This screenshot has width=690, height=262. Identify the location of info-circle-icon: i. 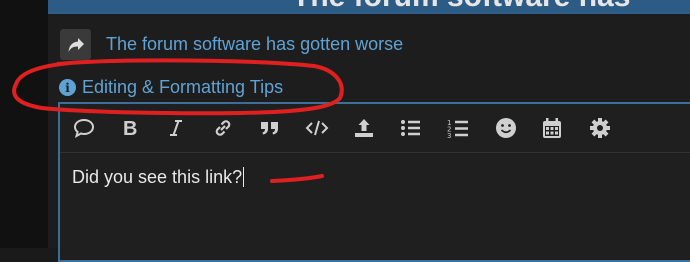
(67, 87).